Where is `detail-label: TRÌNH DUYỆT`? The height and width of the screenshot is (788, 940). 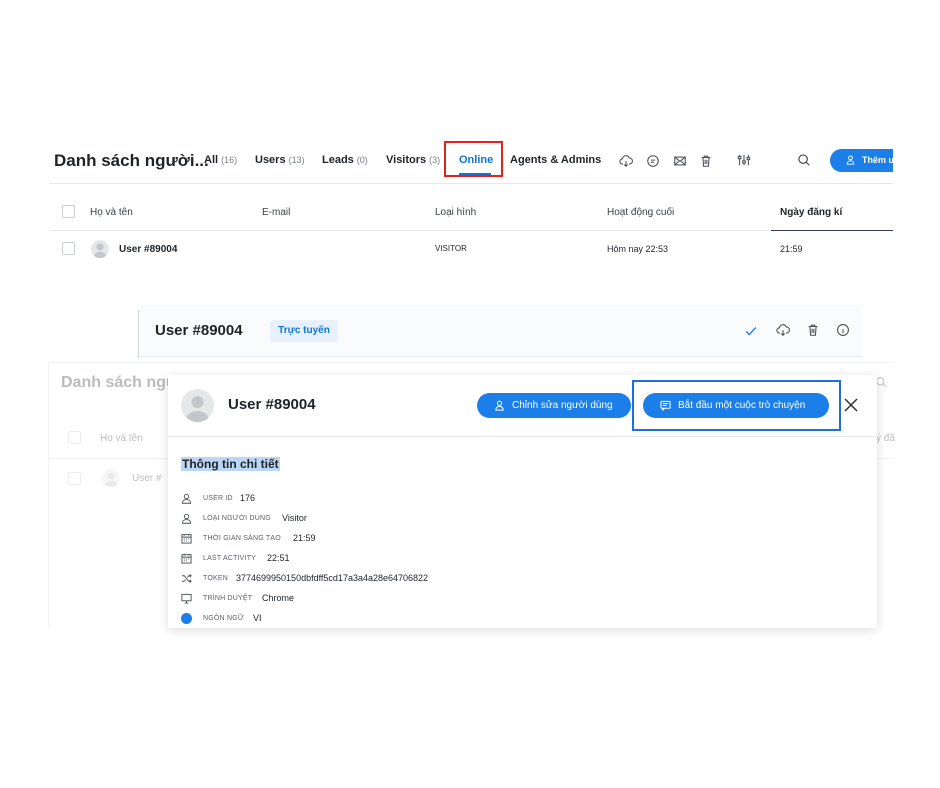 detail-label: TRÌNH DUYỆT is located at coordinates (228, 598).